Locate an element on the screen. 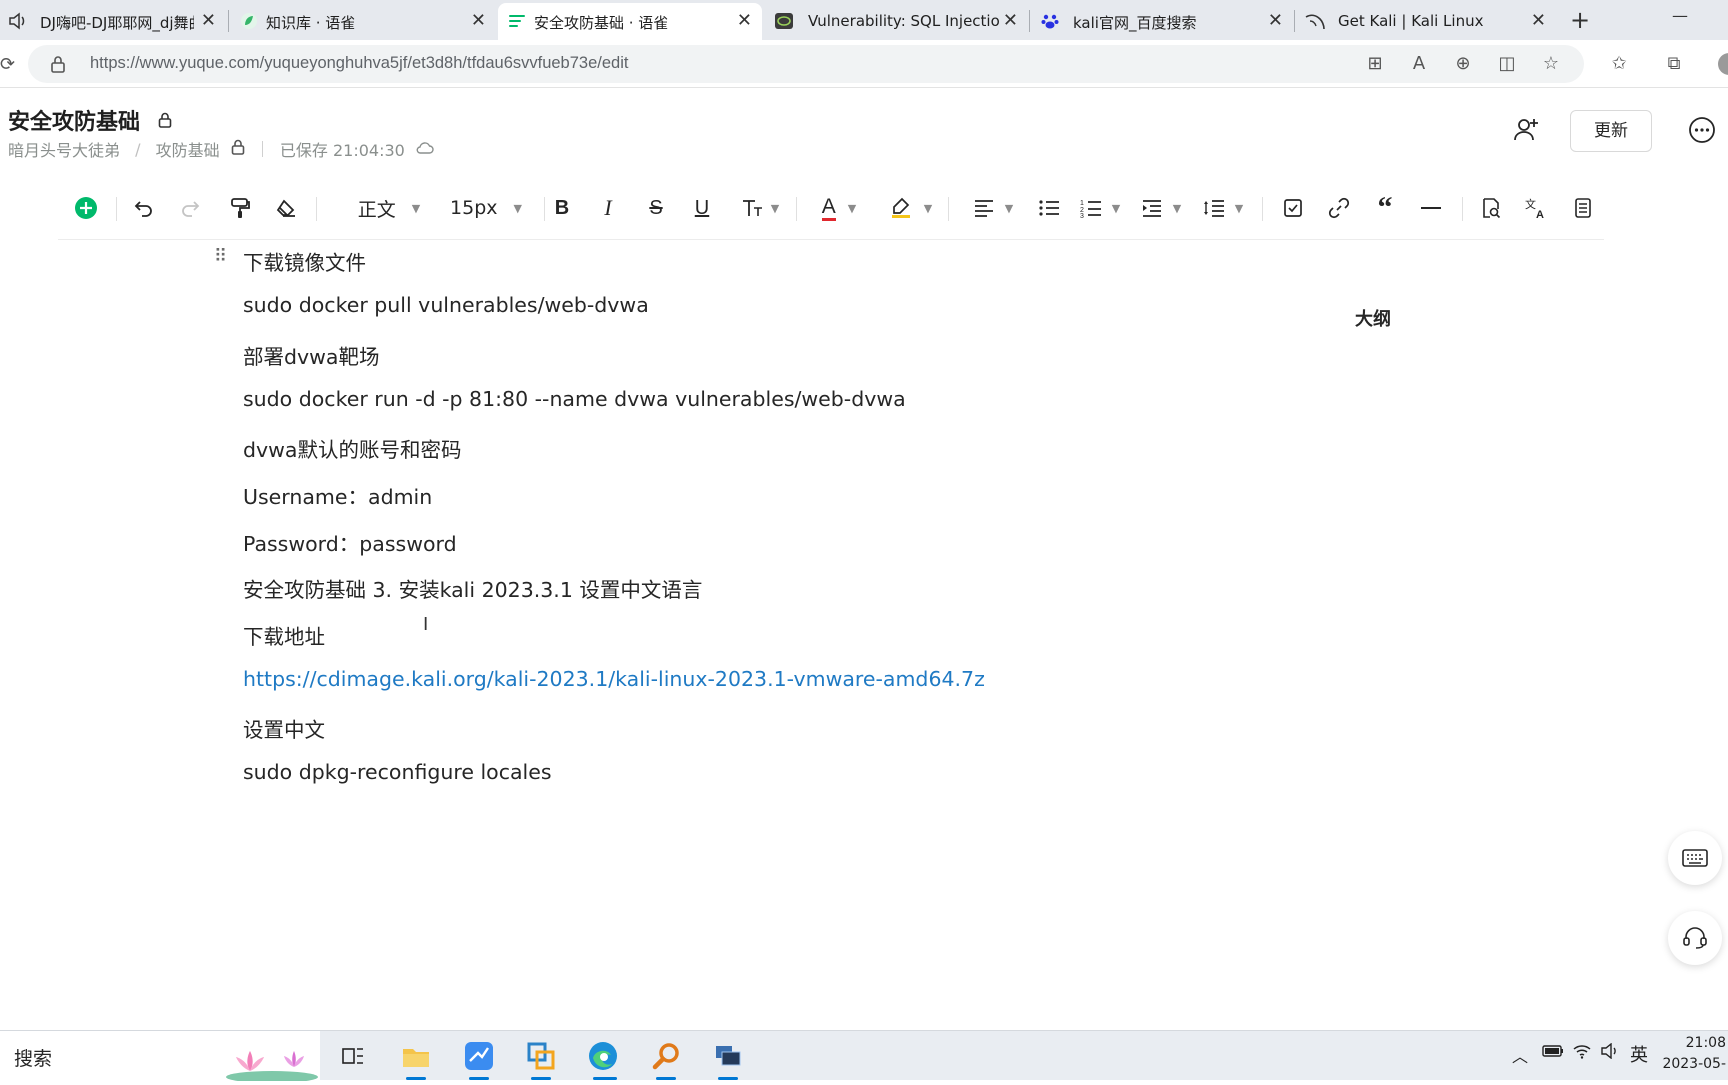 This screenshot has width=1728, height=1085. browser-tab-dvwa: Vulnerability: SQL Injection :: ✕ is located at coordinates (896, 21).